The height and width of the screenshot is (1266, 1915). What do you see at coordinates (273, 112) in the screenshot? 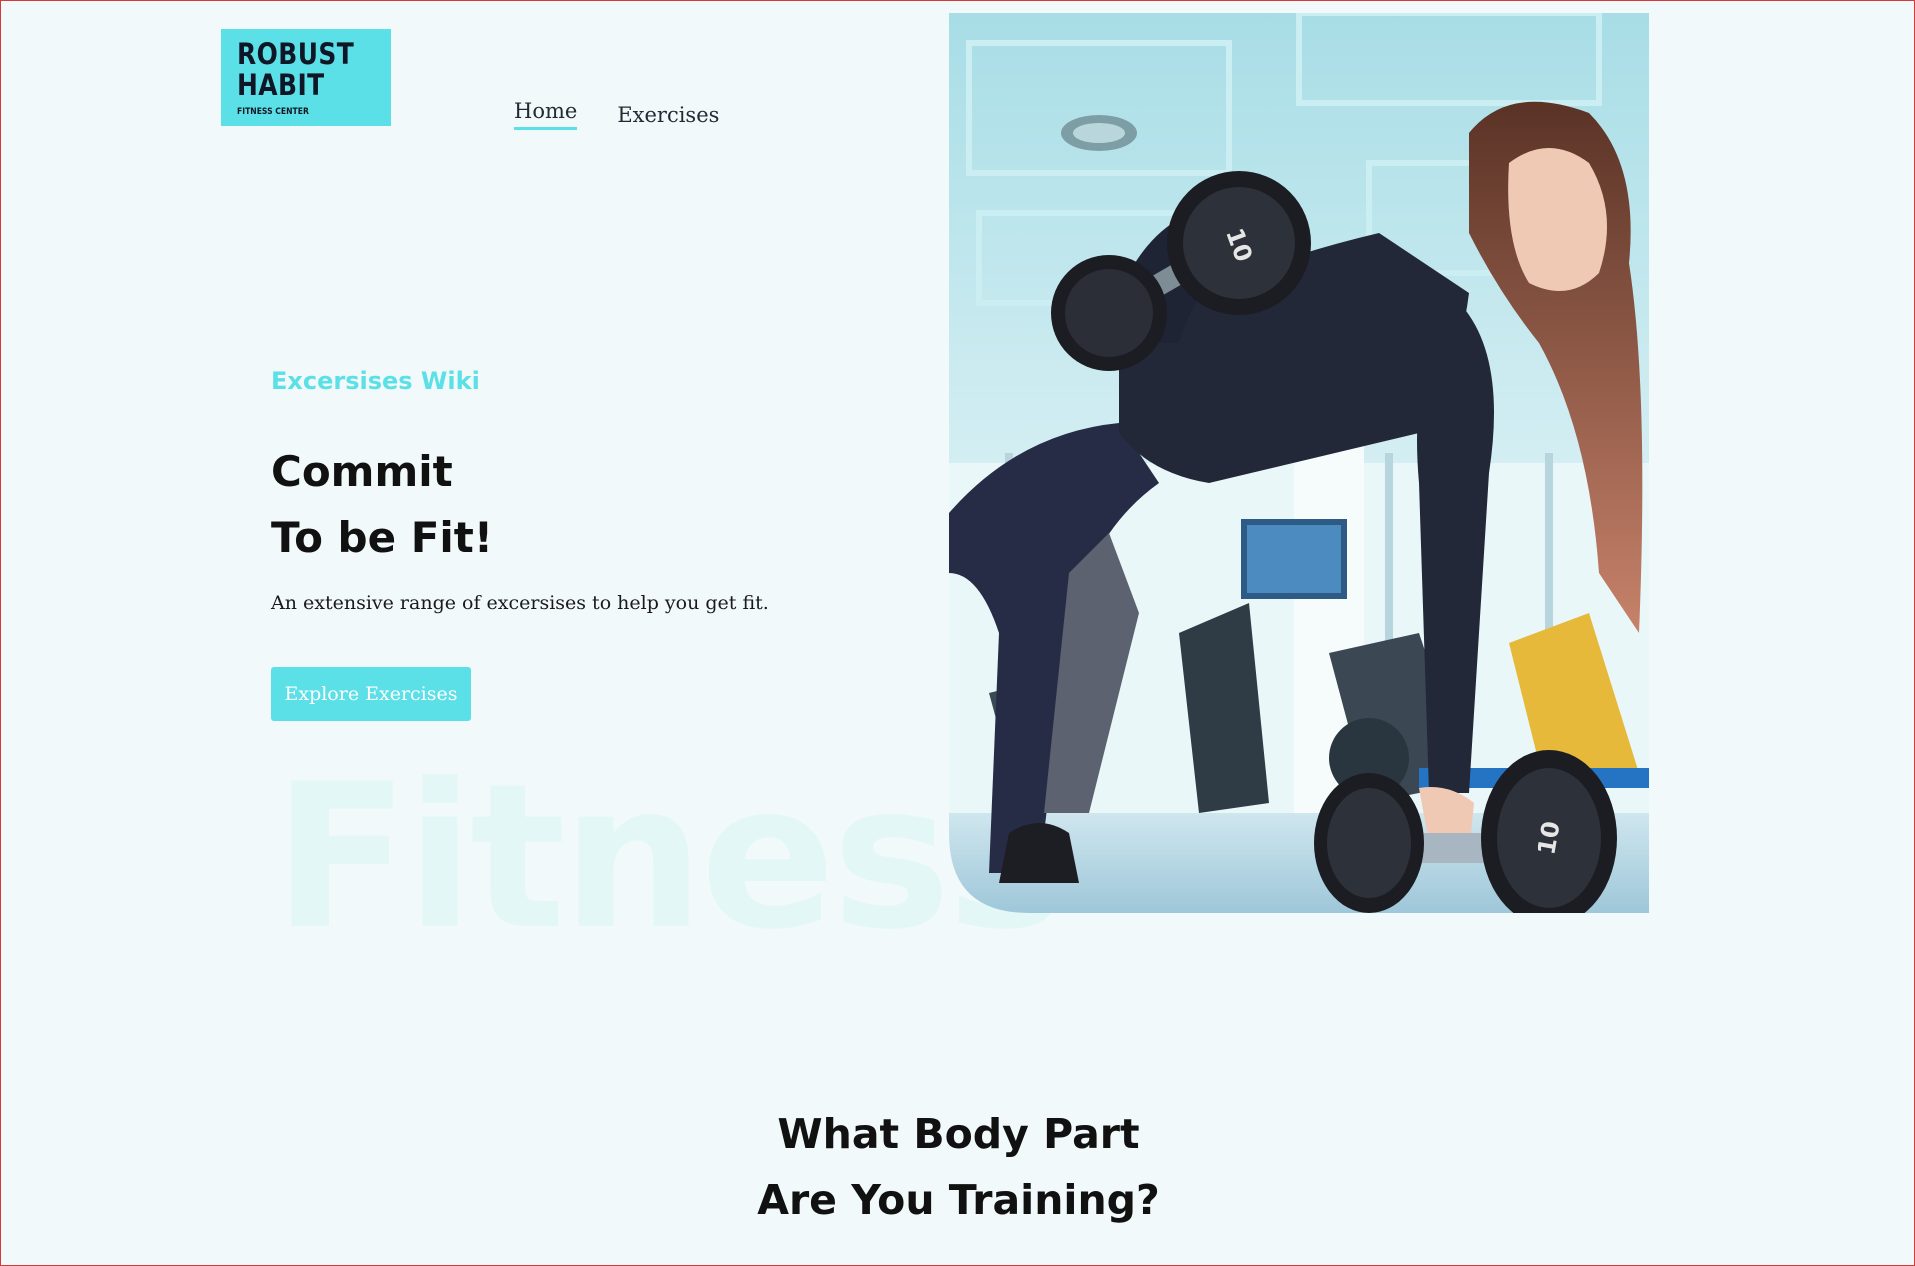
I see `logo-subtitle: FITNESS CENTER` at bounding box center [273, 112].